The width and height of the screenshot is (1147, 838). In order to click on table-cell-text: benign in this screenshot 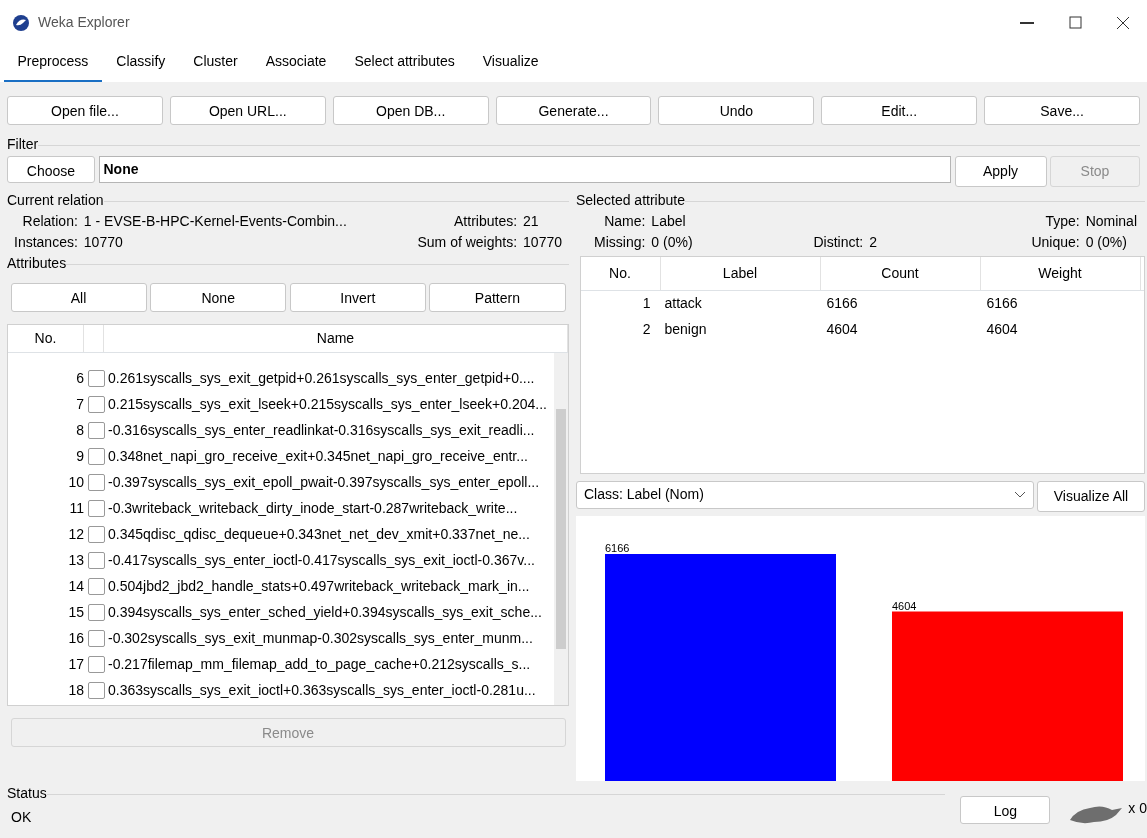, I will do `click(685, 330)`.